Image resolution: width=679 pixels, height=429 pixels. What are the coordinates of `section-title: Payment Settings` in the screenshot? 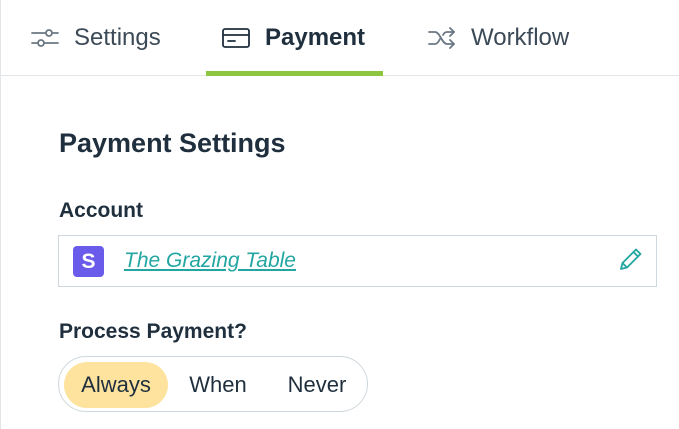 It's located at (172, 143).